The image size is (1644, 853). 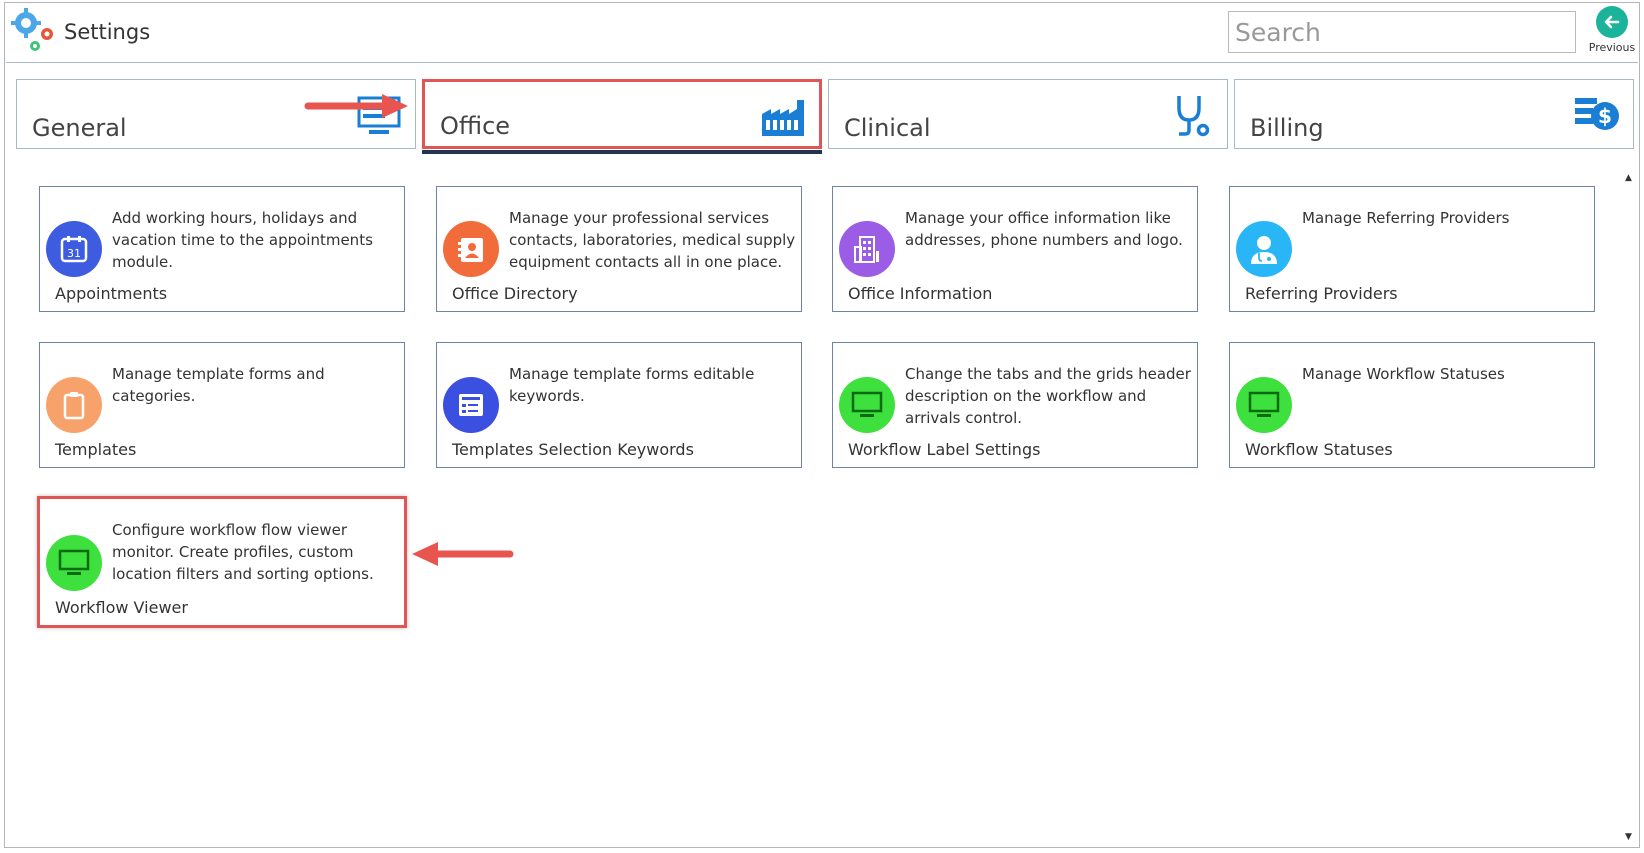 What do you see at coordinates (1434, 114) in the screenshot?
I see `tab-billing: Billing $` at bounding box center [1434, 114].